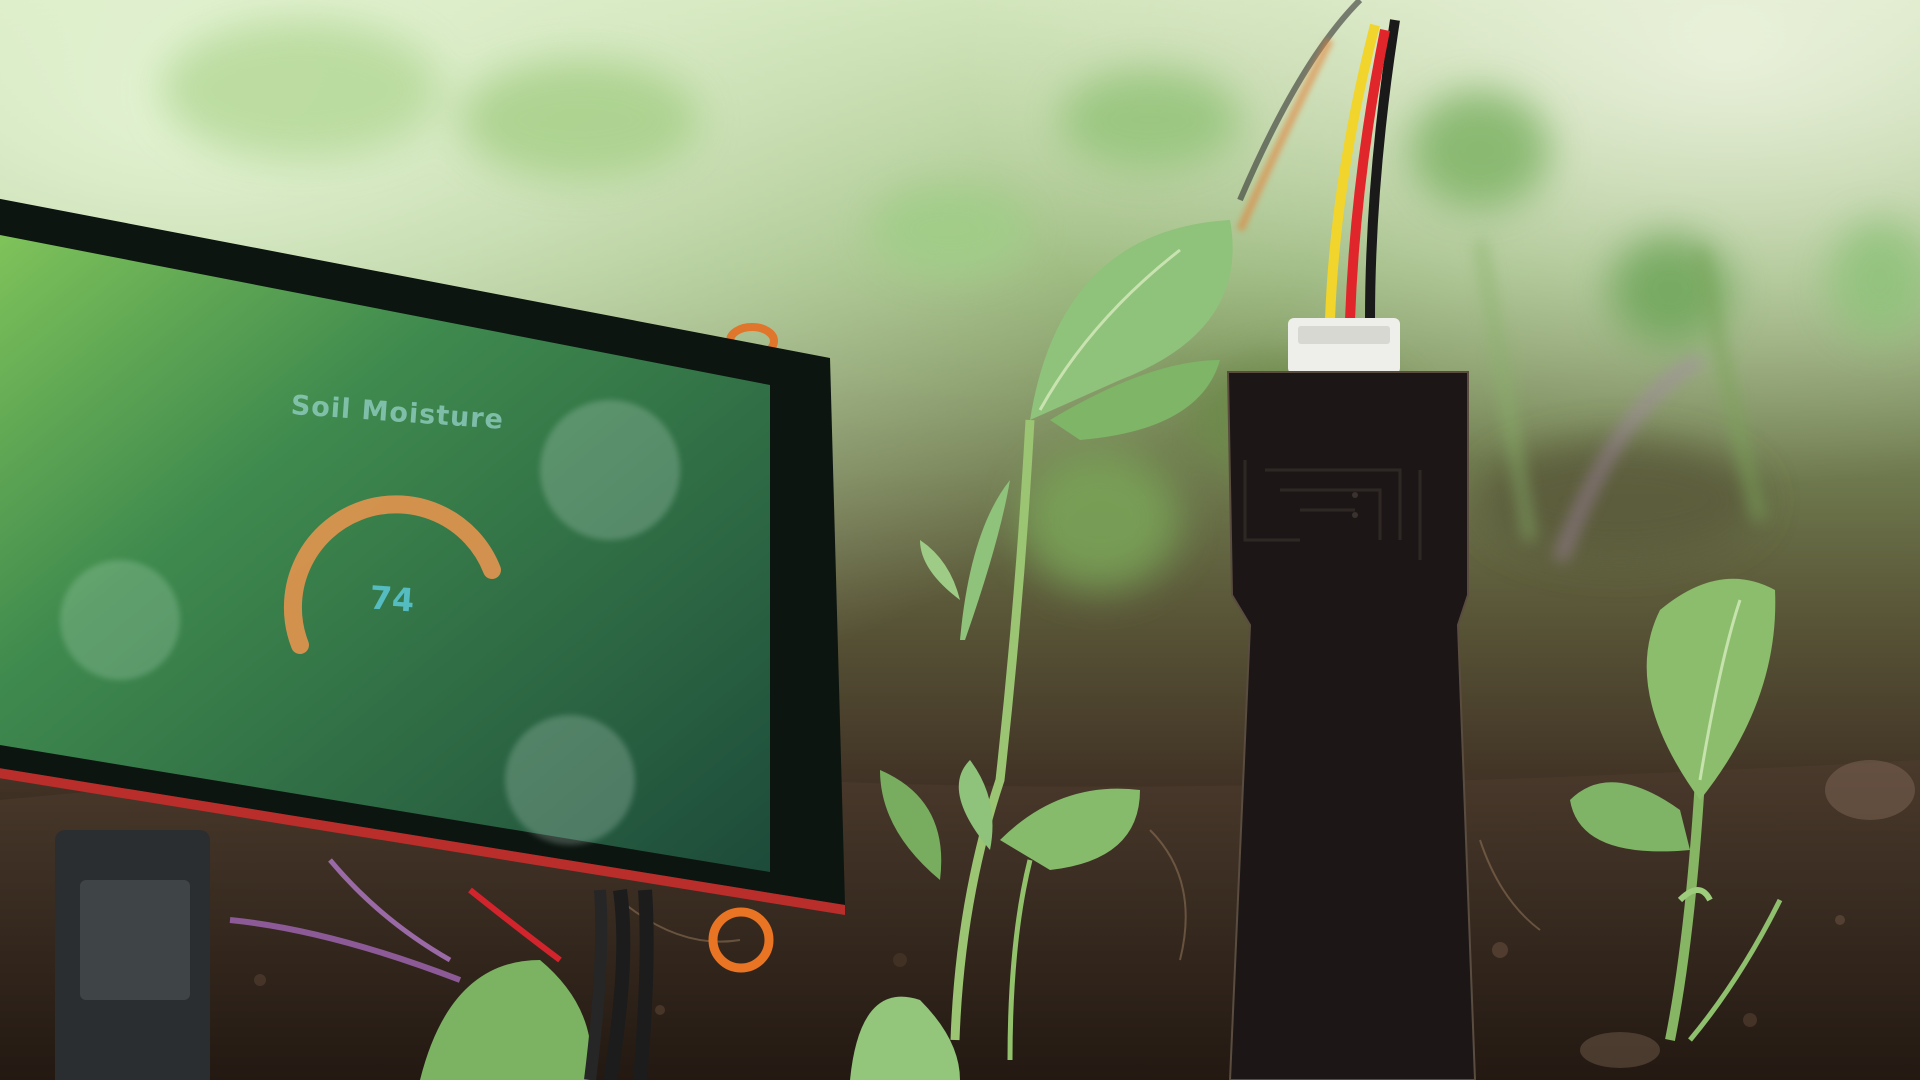 This screenshot has height=1080, width=1920. Describe the element at coordinates (132, 955) in the screenshot. I see `foreground-sensor` at that location.